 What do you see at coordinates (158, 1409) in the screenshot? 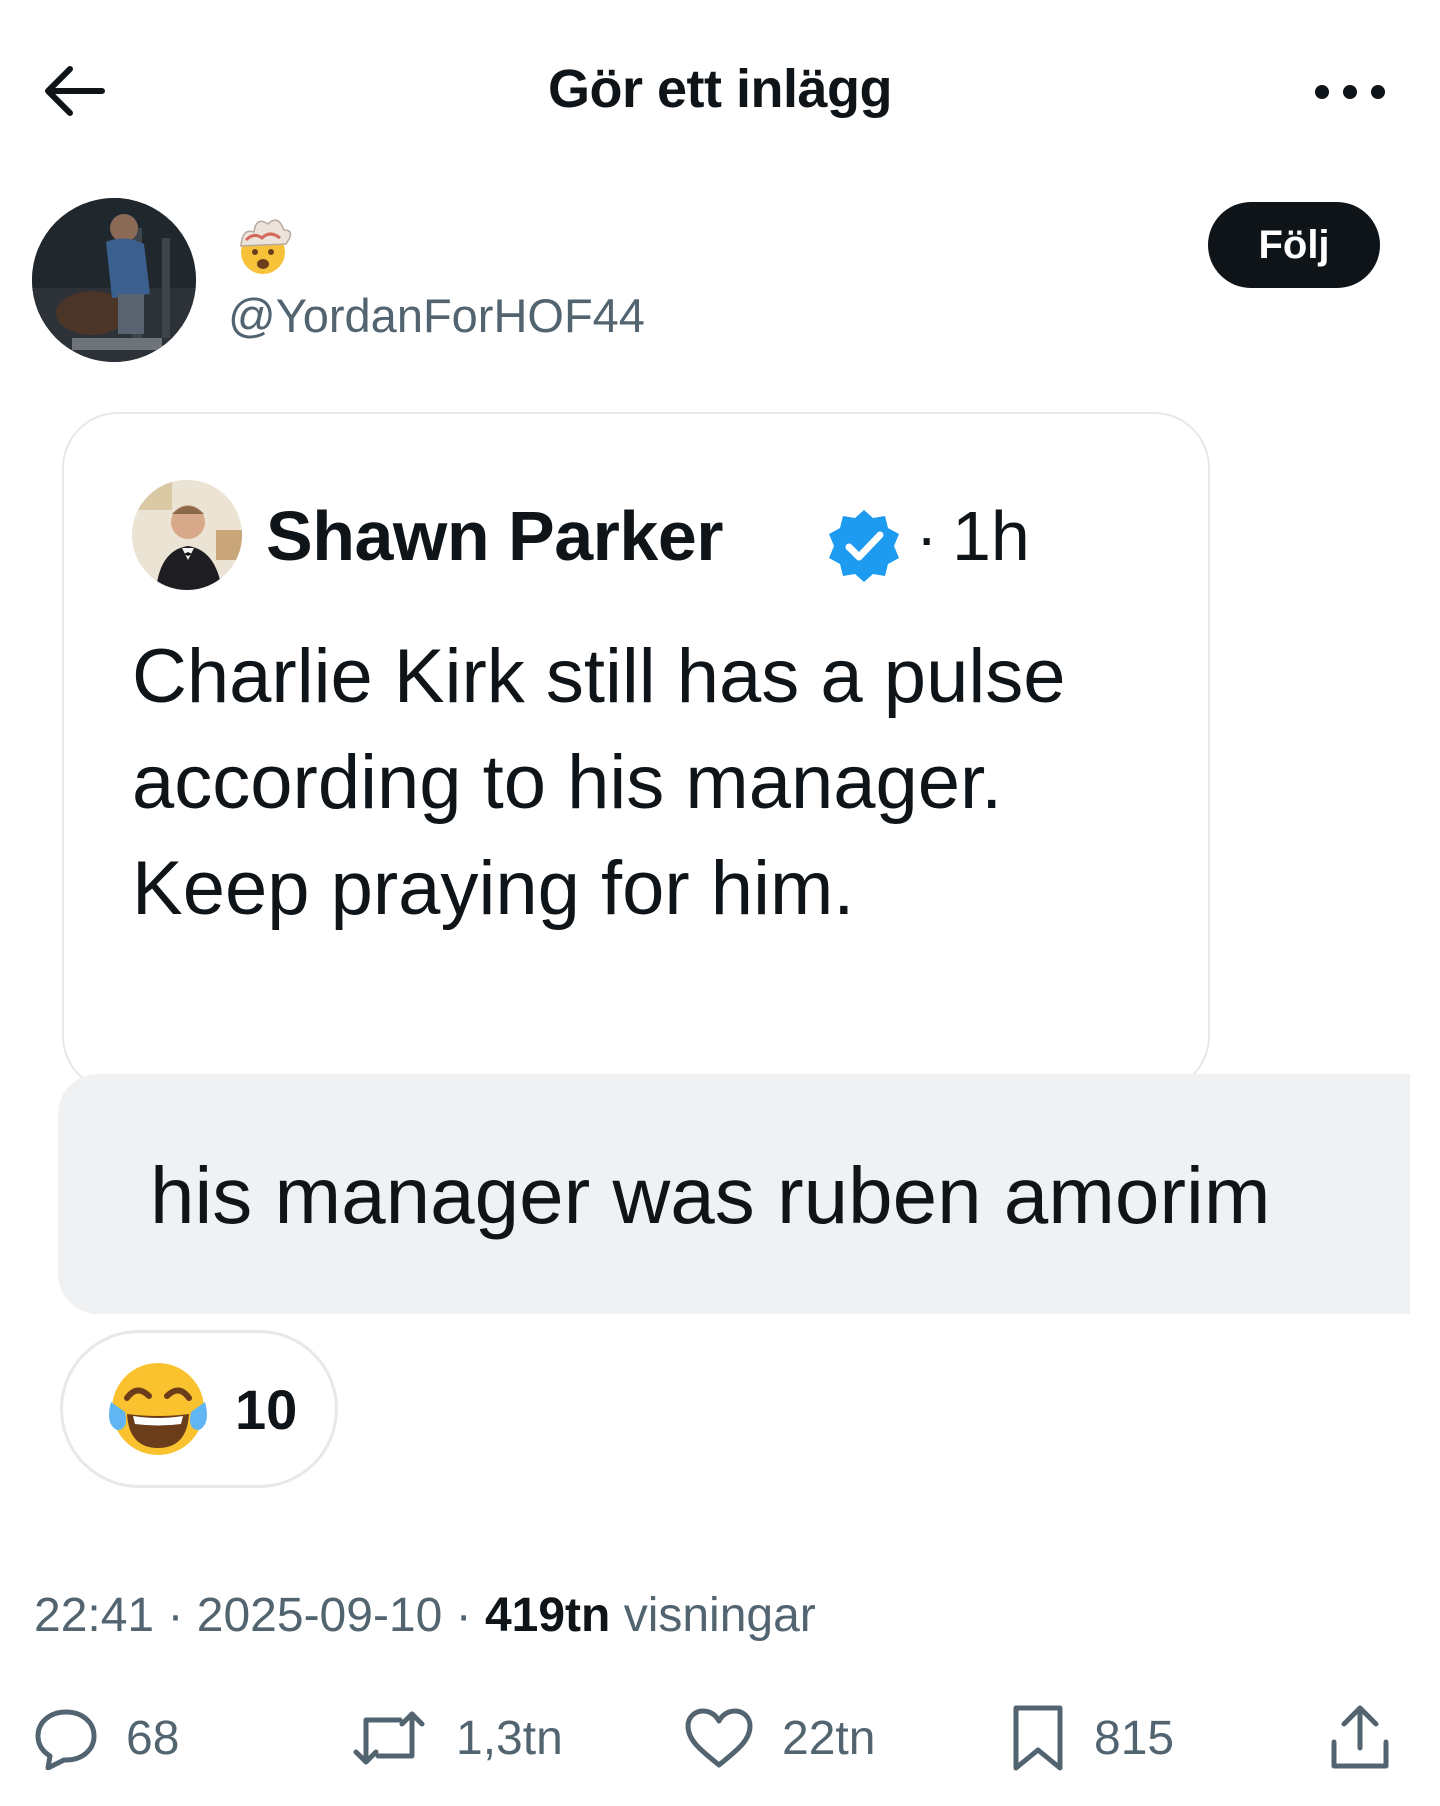
I see `tears-of-joy-emoji-icon` at bounding box center [158, 1409].